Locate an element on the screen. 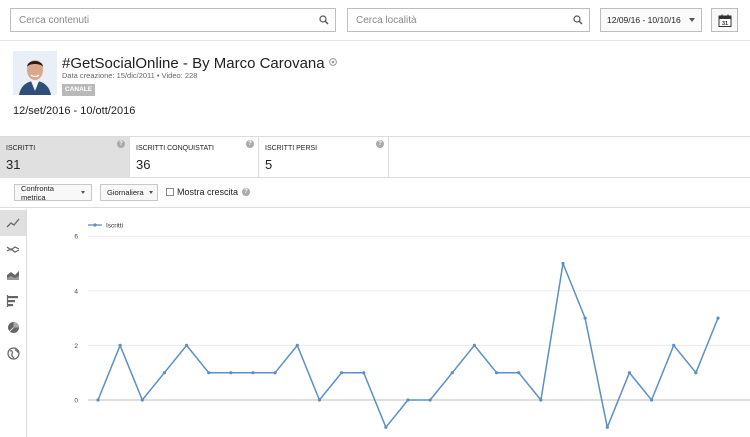  calendar-day: 31 is located at coordinates (724, 24).